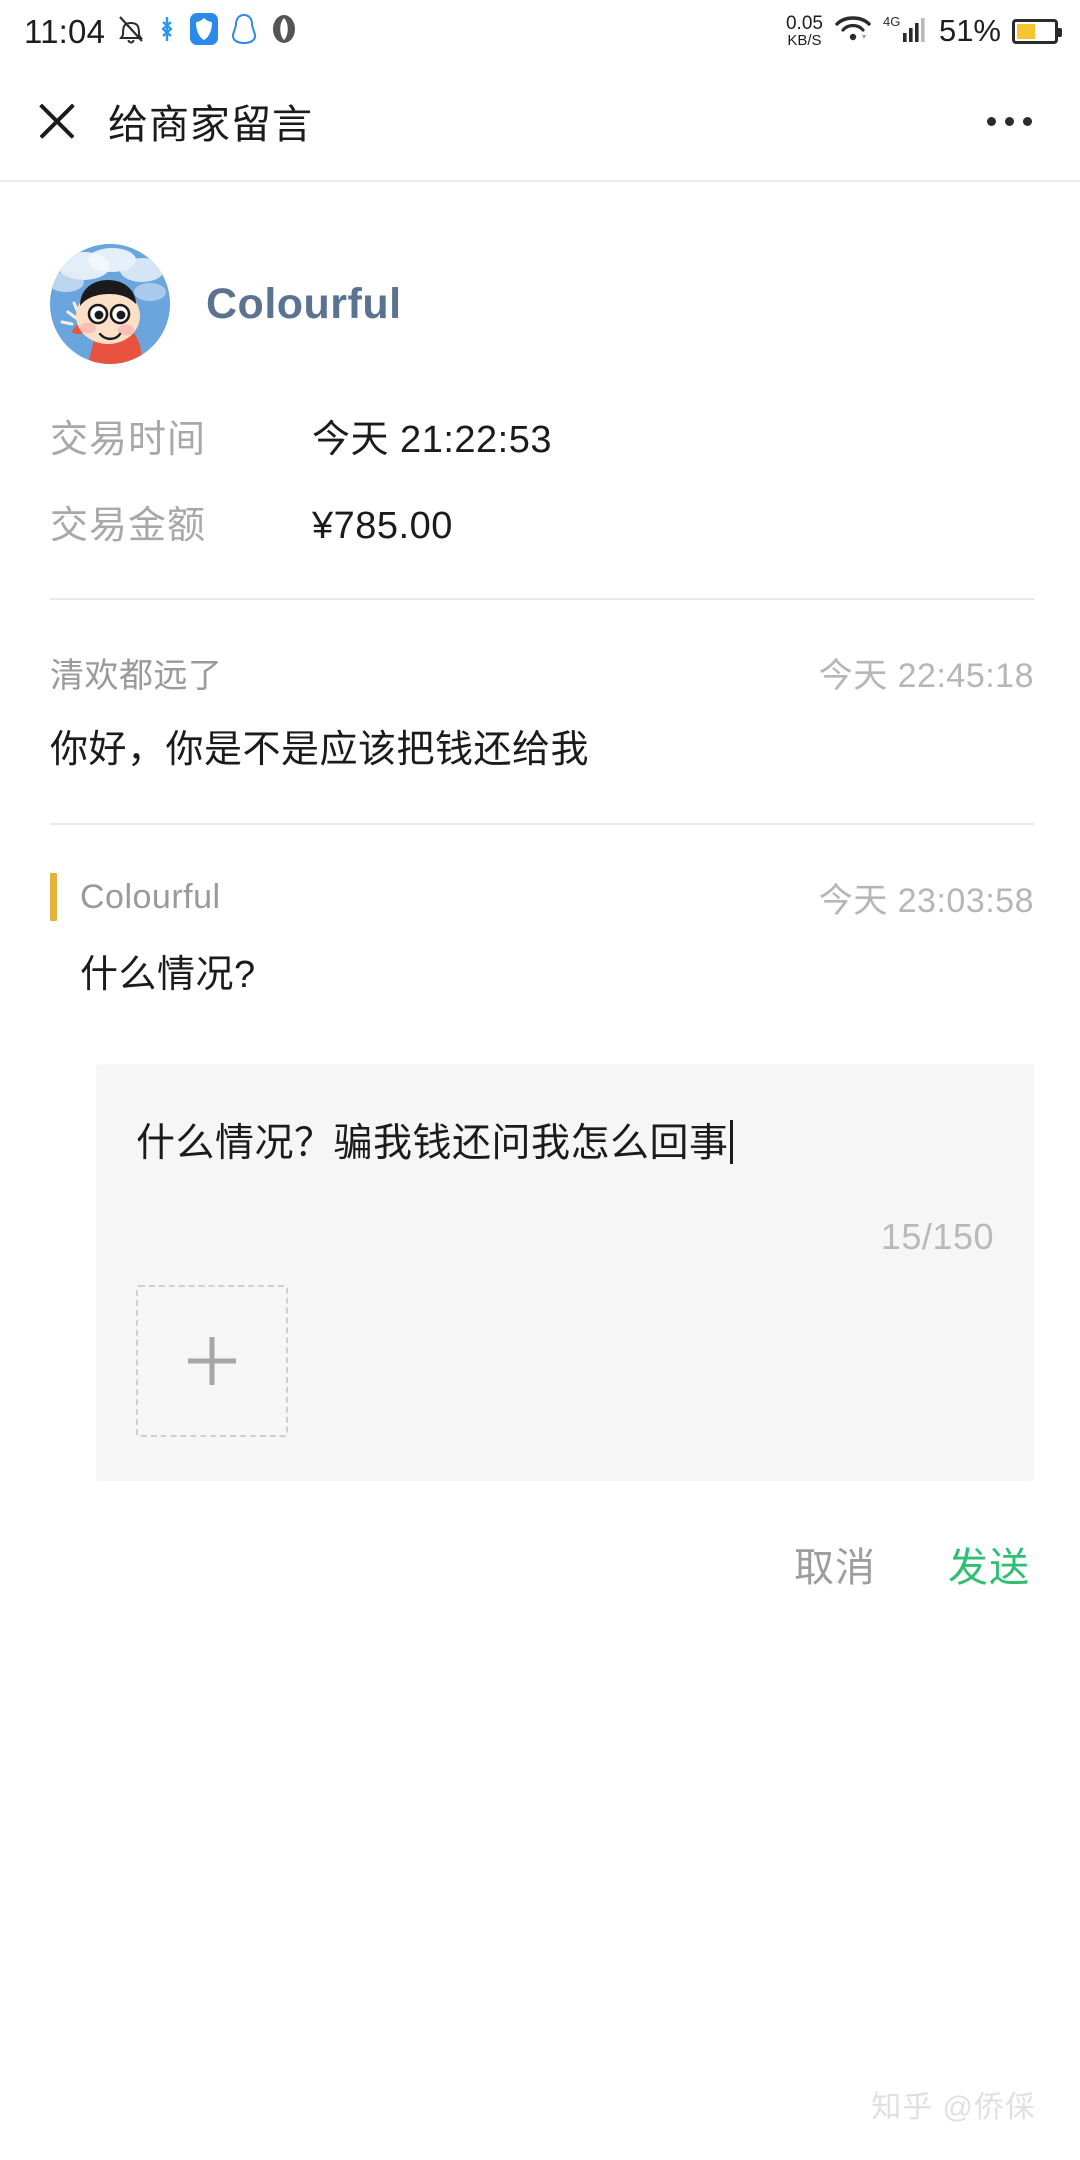 The height and width of the screenshot is (2160, 1080). Describe the element at coordinates (432, 440) in the screenshot. I see `transaction-time-value: 今天 21:22:53` at that location.